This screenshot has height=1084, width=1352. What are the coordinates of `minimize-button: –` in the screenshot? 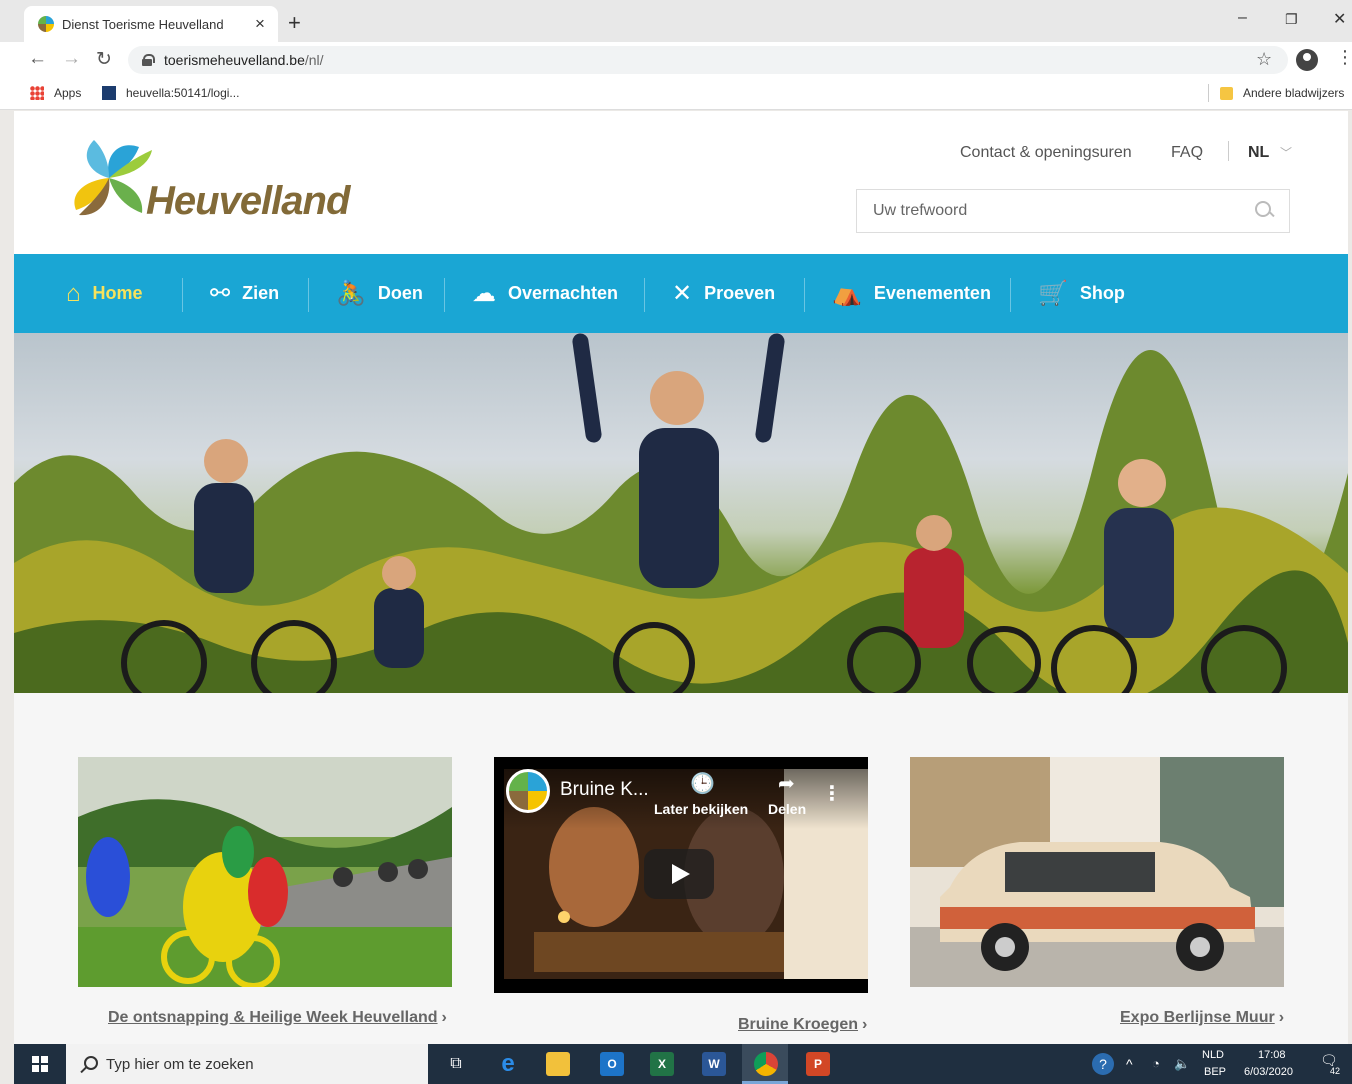 It's located at (1242, 18).